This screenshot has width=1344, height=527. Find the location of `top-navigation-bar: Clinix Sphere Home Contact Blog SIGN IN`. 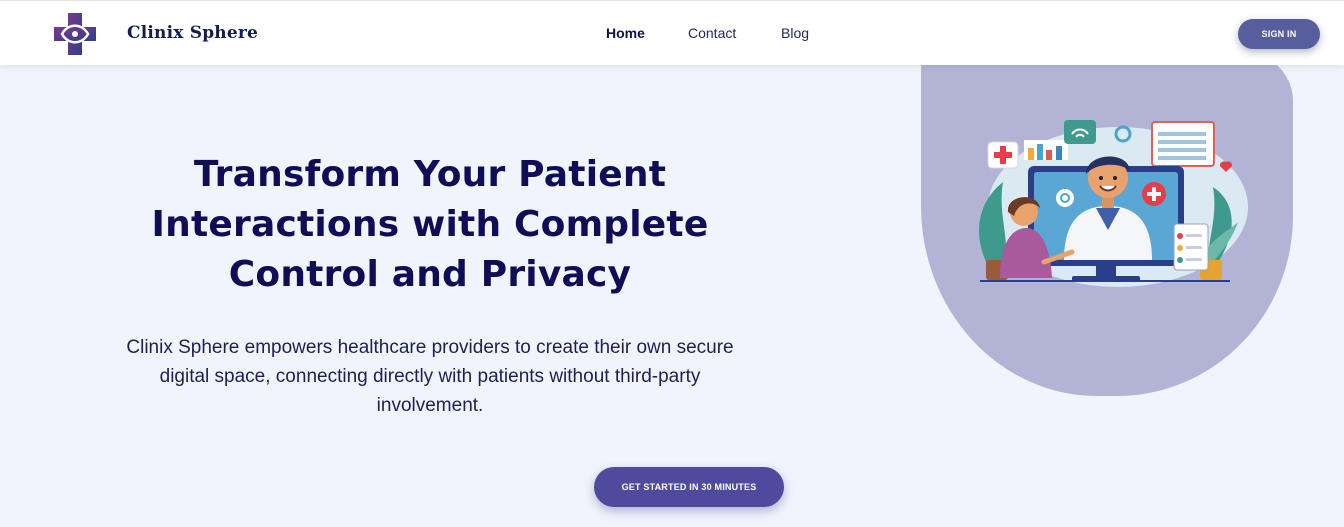

top-navigation-bar: Clinix Sphere Home Contact Blog SIGN IN is located at coordinates (672, 32).